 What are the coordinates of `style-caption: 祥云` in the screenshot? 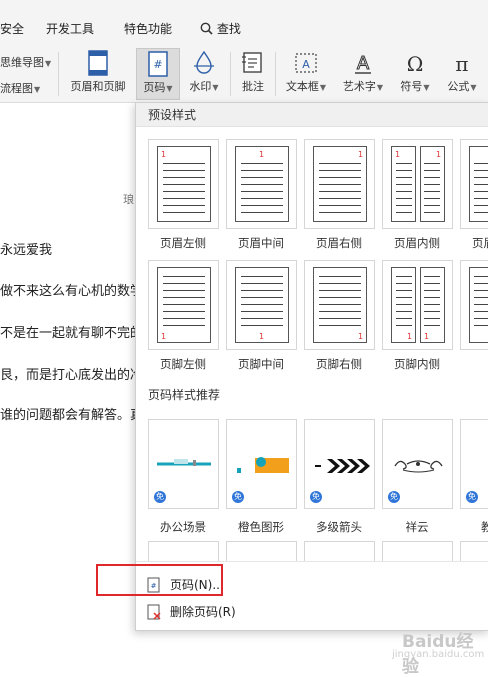 It's located at (417, 527).